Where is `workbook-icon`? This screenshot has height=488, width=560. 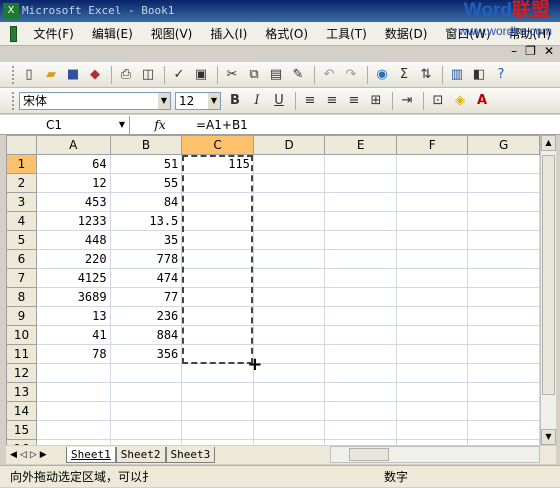 workbook-icon is located at coordinates (13, 33).